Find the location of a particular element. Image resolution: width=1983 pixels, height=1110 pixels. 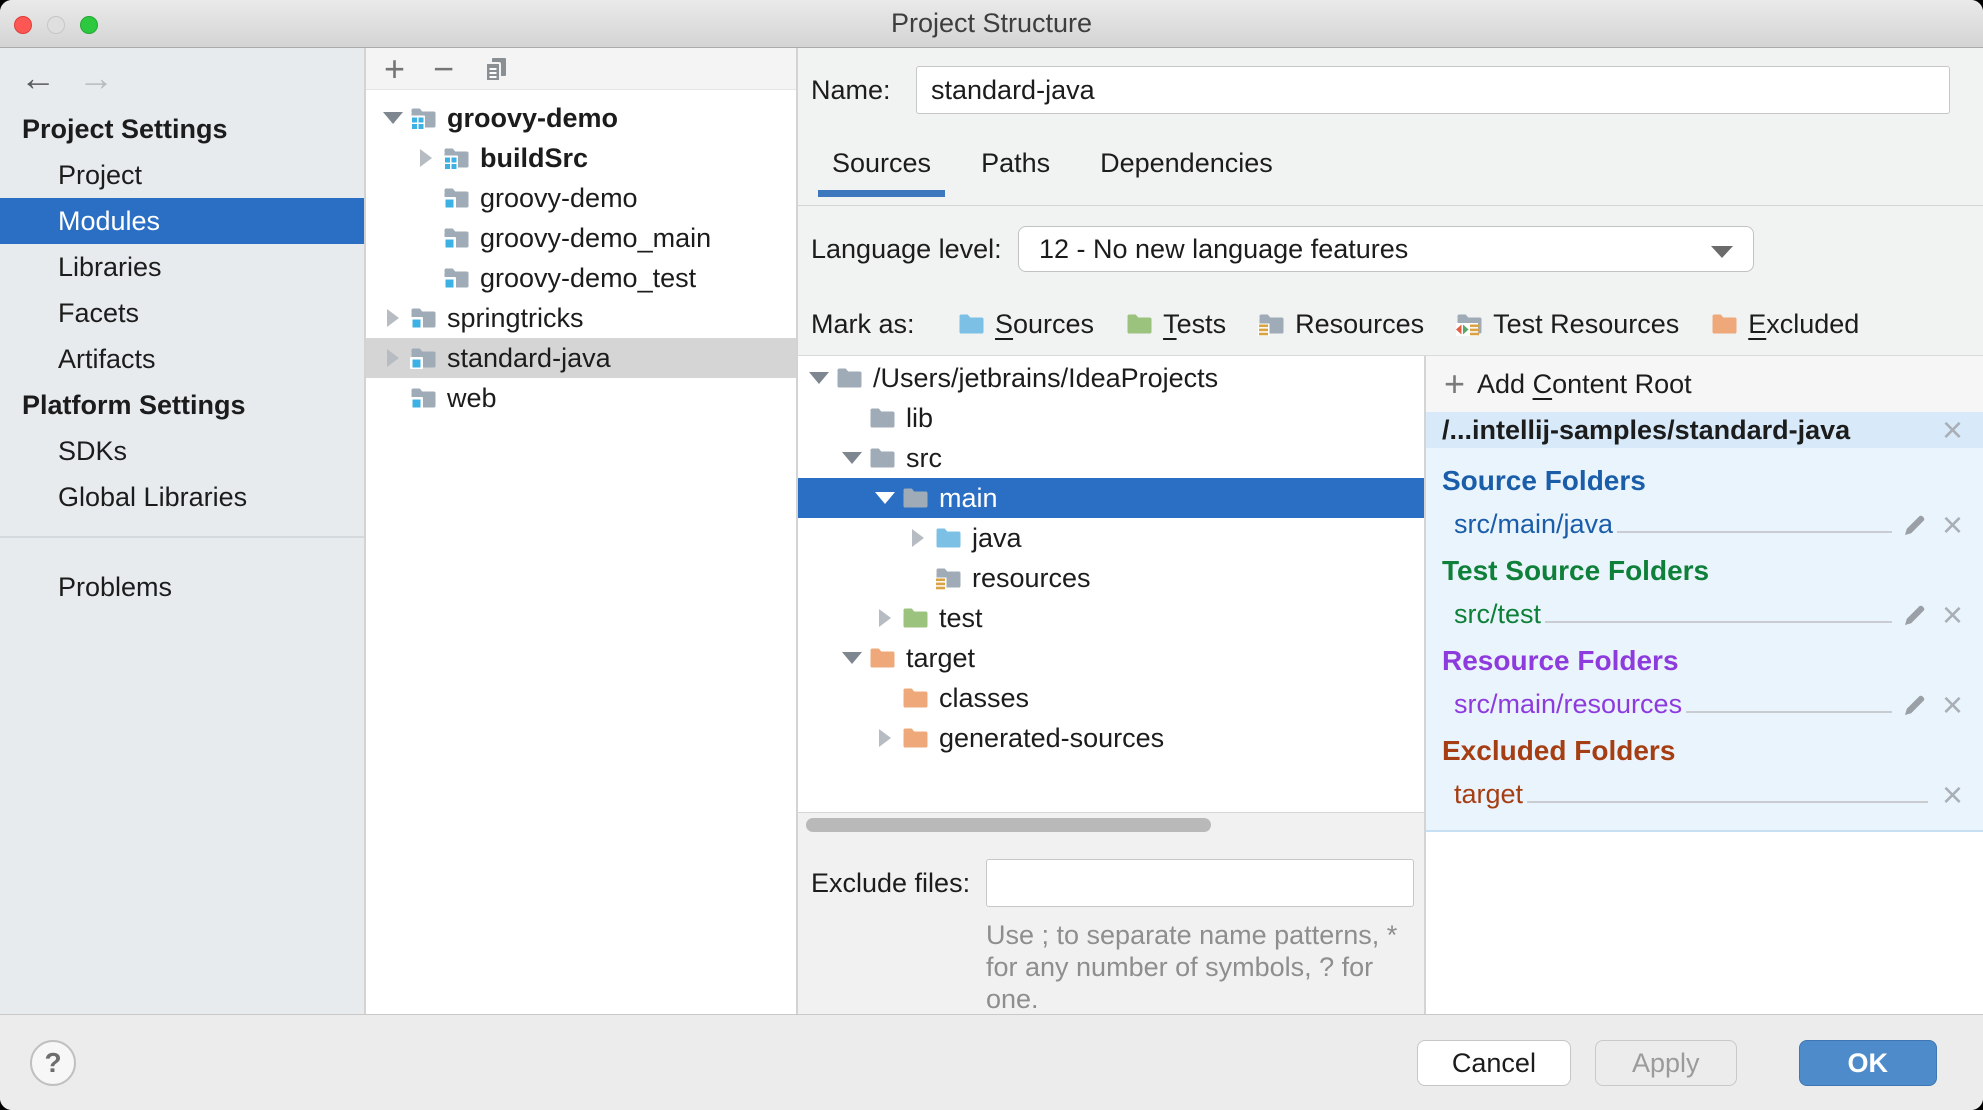

folder-path-row: src/main/resources × is located at coordinates (1704, 702).